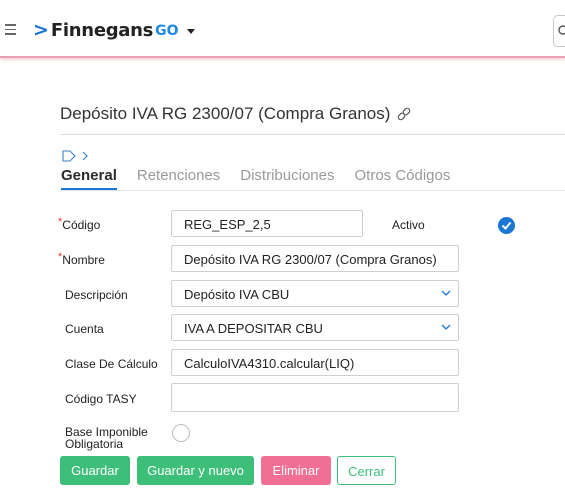 The image size is (565, 500). I want to click on top-bar: > Finnegans GO, so click(282, 29).